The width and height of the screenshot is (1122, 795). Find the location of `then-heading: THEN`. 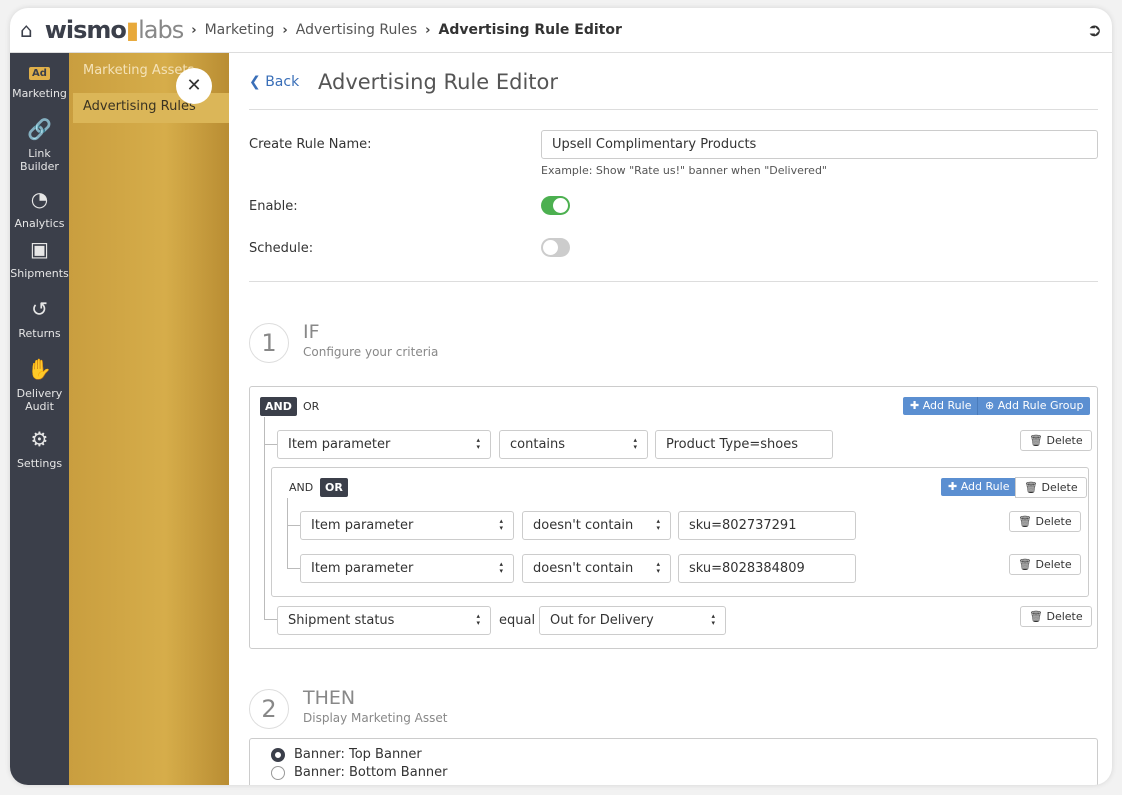

then-heading: THEN is located at coordinates (329, 698).